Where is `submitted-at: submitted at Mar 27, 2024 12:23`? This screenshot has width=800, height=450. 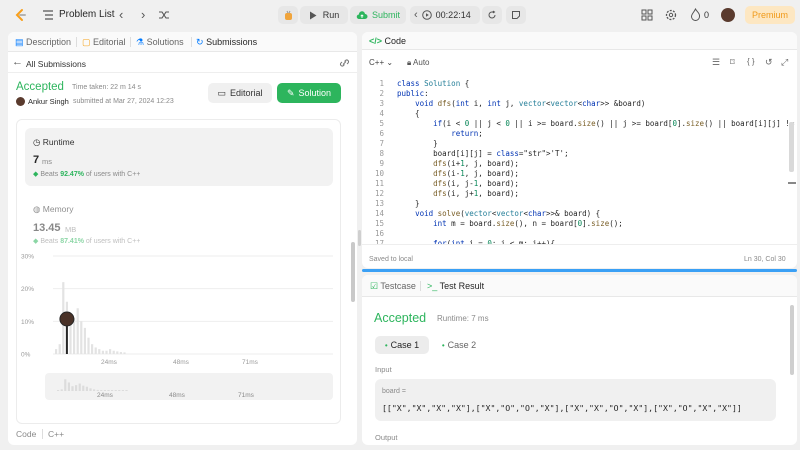 submitted-at: submitted at Mar 27, 2024 12:23 is located at coordinates (123, 101).